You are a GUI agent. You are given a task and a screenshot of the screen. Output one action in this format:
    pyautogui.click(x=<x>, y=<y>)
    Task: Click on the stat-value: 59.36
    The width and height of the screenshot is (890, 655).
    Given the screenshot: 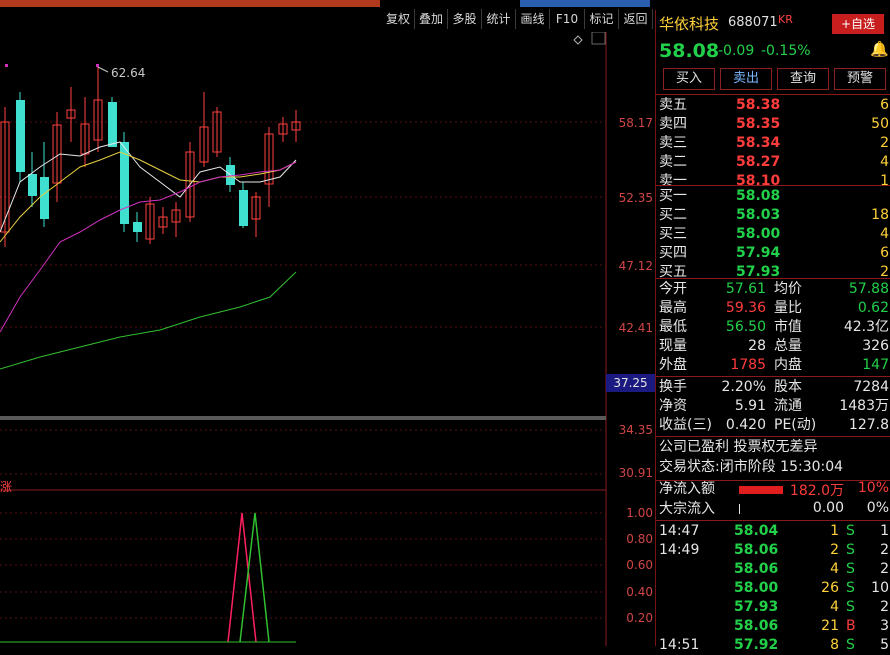 What is the action you would take?
    pyautogui.click(x=745, y=308)
    